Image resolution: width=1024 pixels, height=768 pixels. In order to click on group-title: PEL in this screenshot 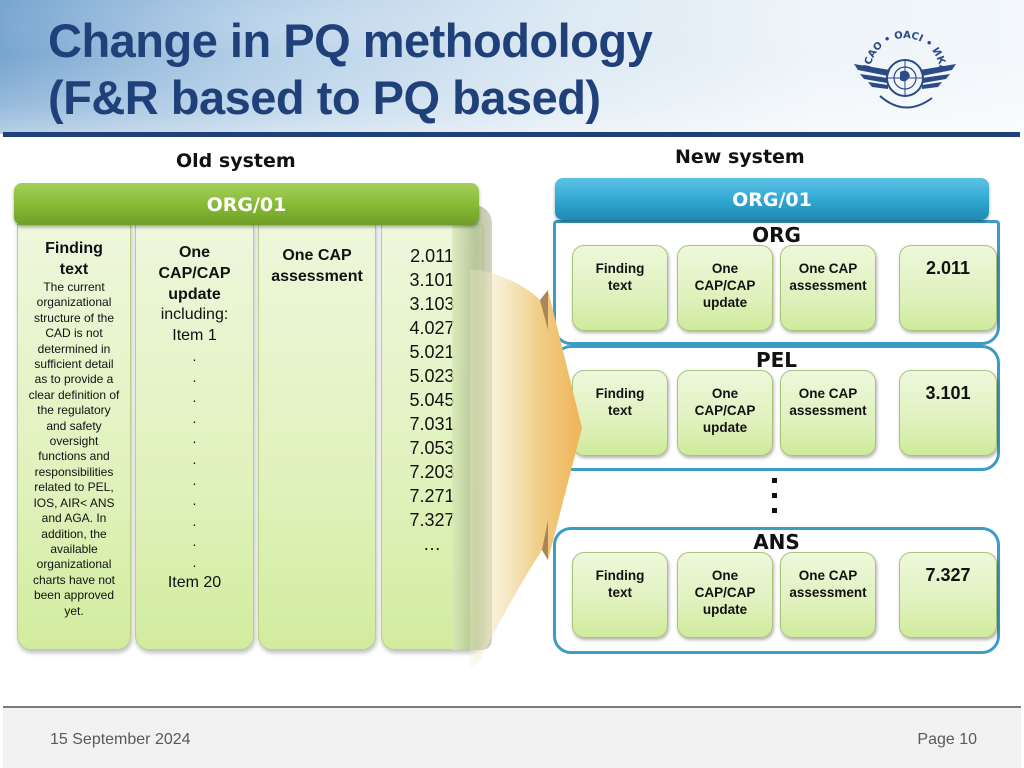, I will do `click(776, 360)`.